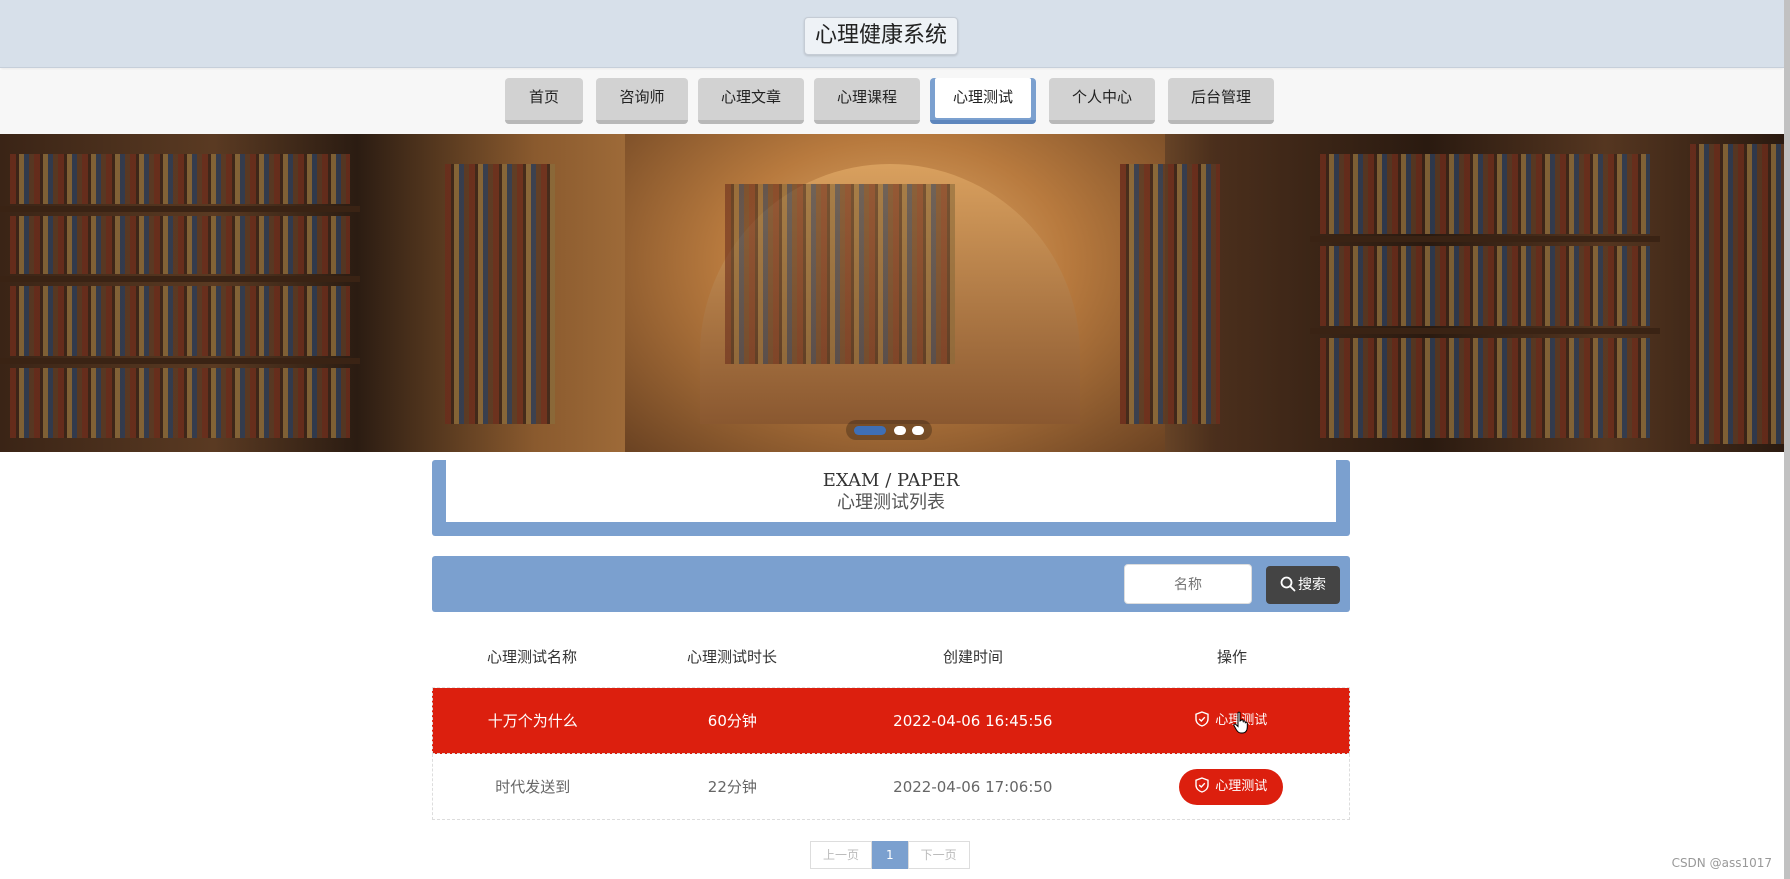  Describe the element at coordinates (750, 97) in the screenshot. I see `nav-item-label: 心理文章` at that location.